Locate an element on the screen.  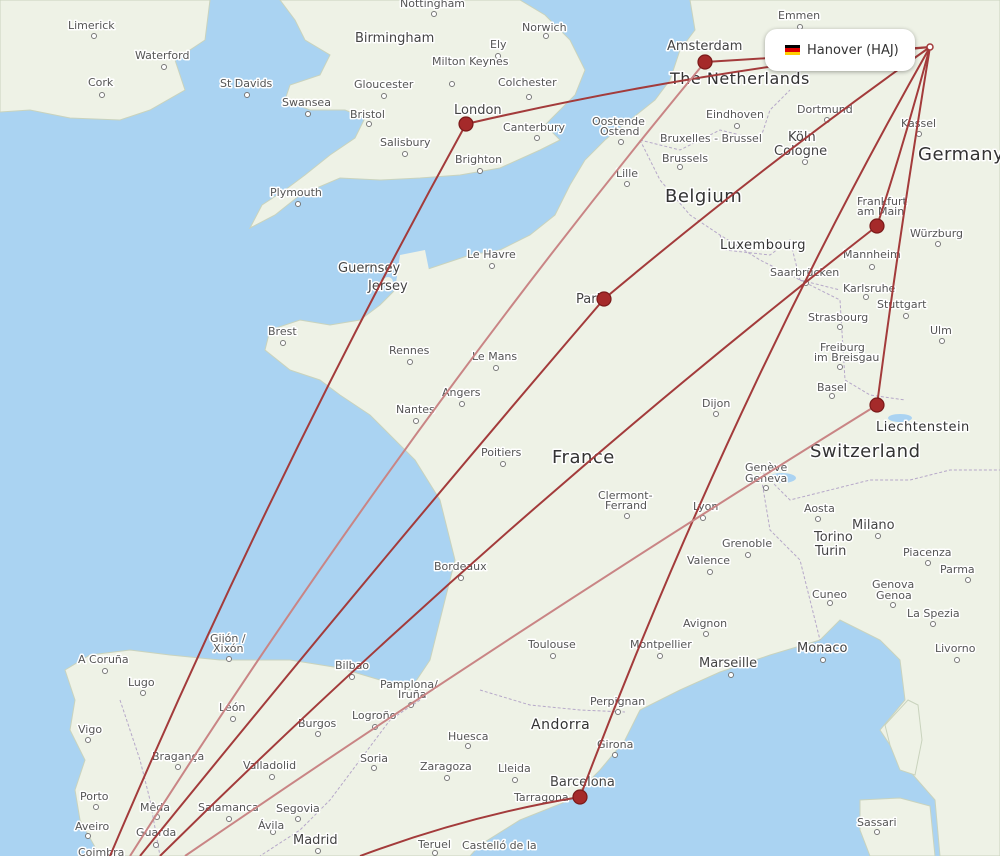
svg-text: Bordeaux is located at coordinates (460, 566).